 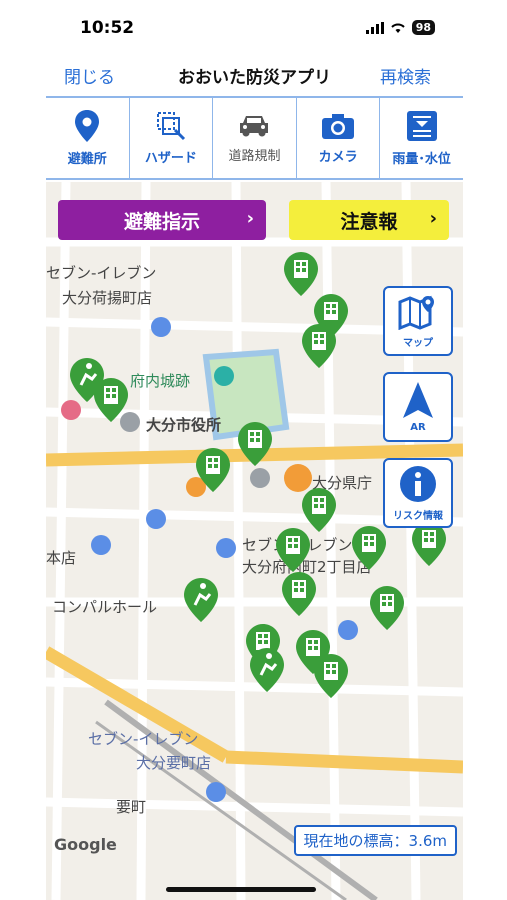 I want to click on map-label-city-hall: 大分市役所, so click(x=184, y=425).